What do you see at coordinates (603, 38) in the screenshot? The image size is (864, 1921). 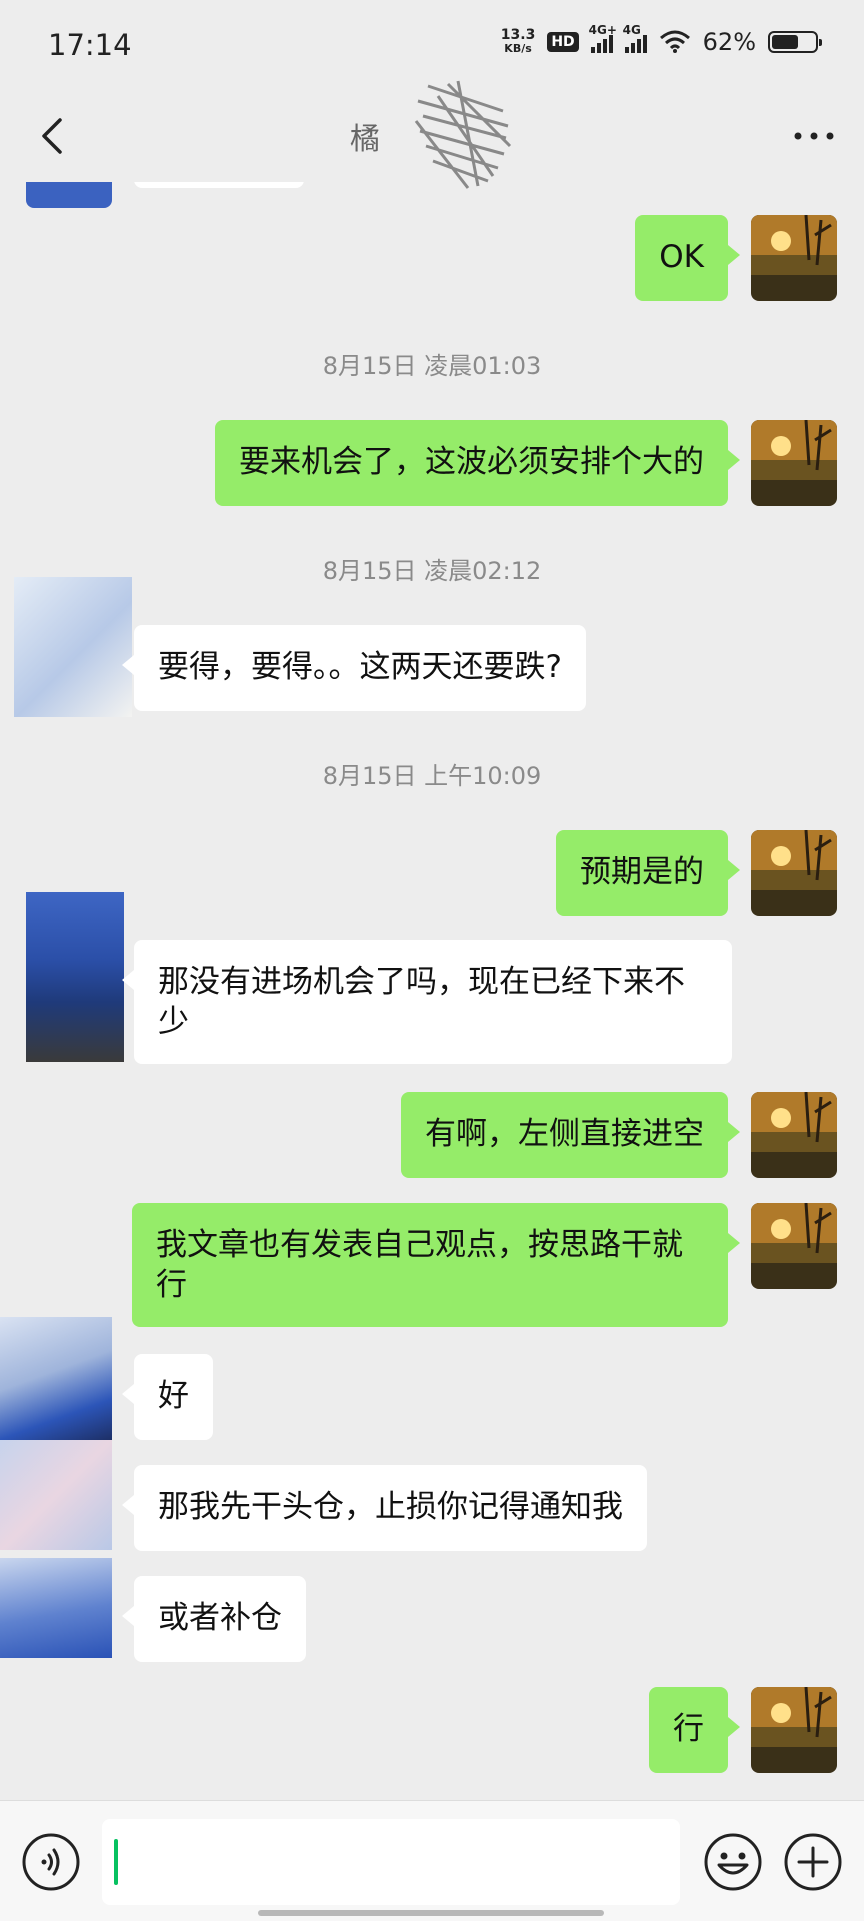 I see `signal-4g-plus-icon: 4G+` at bounding box center [603, 38].